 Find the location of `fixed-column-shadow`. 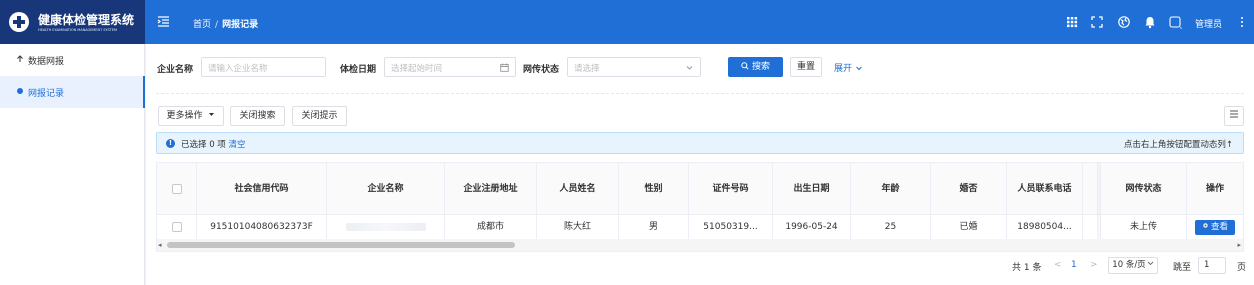

fixed-column-shadow is located at coordinates (1099, 201).